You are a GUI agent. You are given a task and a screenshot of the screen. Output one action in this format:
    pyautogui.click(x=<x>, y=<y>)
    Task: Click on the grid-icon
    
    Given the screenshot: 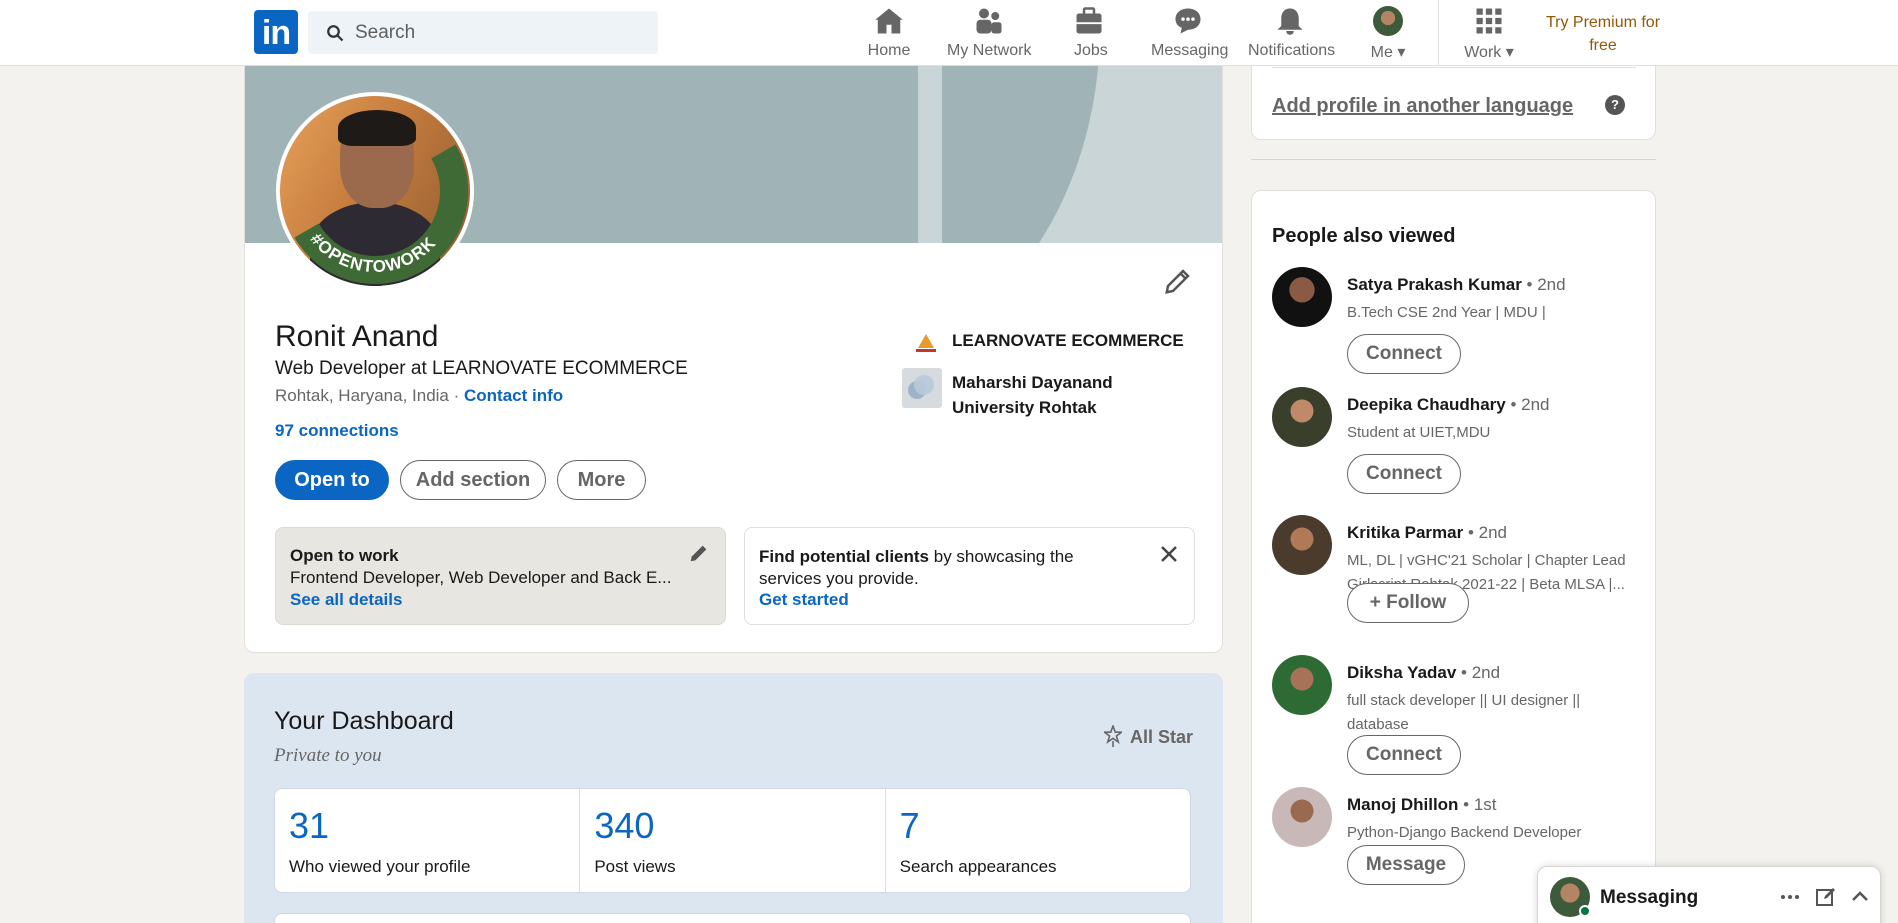 What is the action you would take?
    pyautogui.click(x=1489, y=21)
    